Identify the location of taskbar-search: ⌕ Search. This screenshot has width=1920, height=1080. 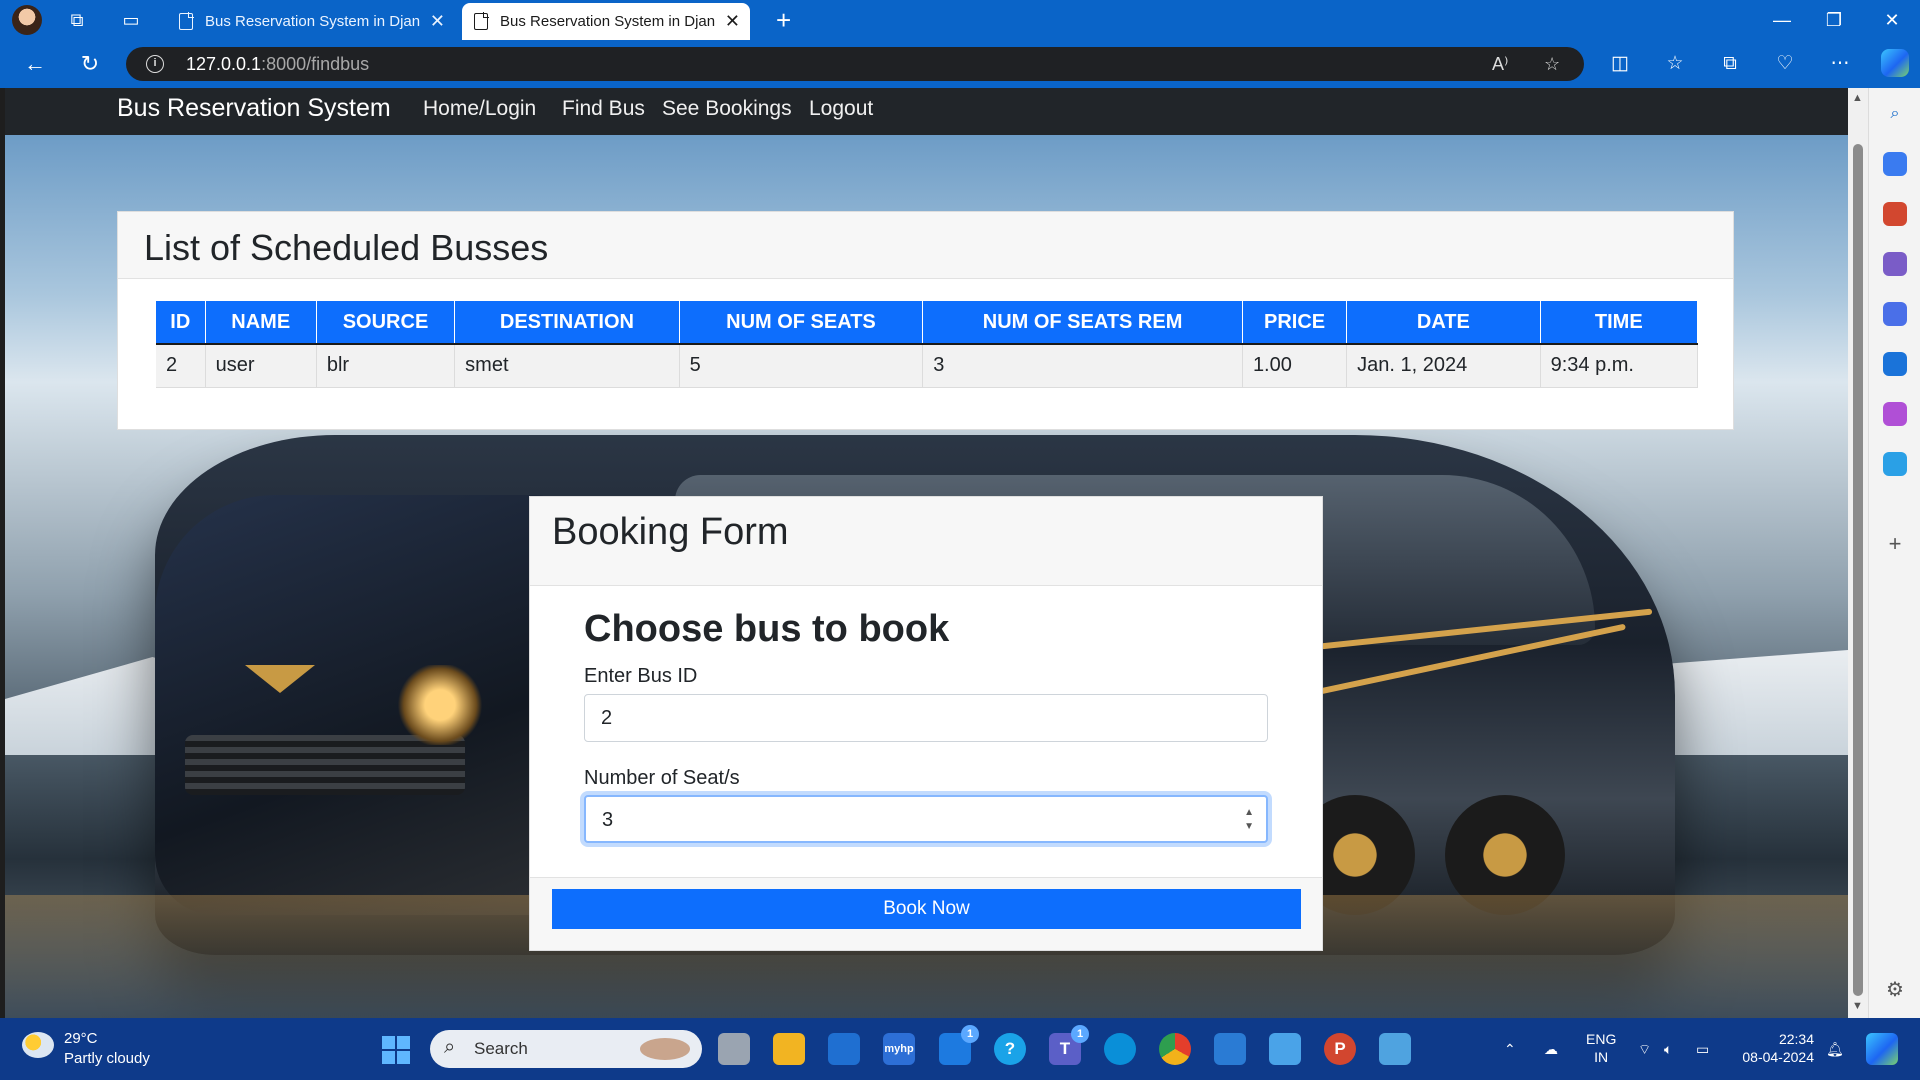
(566, 1049).